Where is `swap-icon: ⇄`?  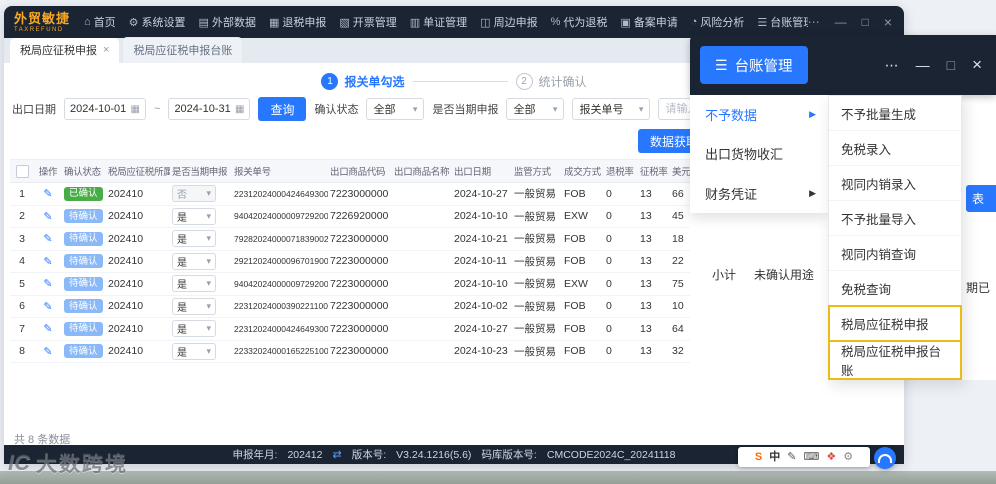
swap-icon: ⇄ is located at coordinates (336, 454).